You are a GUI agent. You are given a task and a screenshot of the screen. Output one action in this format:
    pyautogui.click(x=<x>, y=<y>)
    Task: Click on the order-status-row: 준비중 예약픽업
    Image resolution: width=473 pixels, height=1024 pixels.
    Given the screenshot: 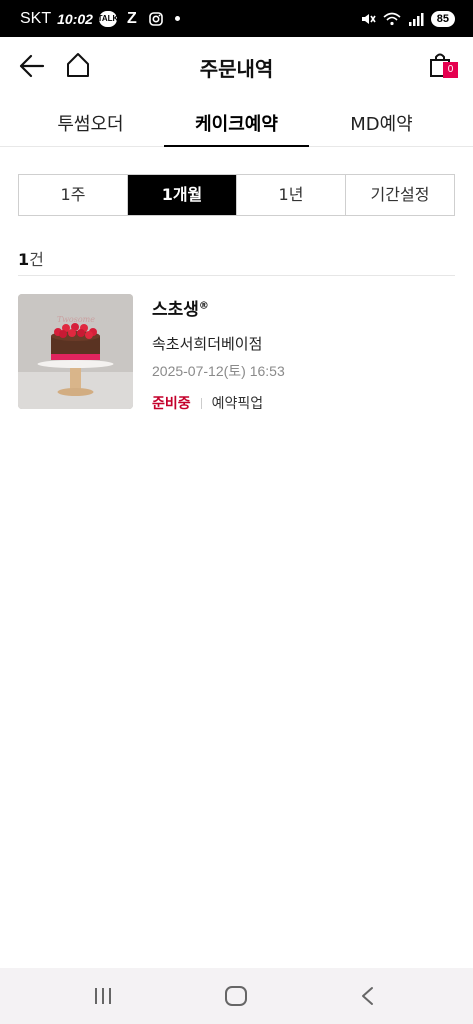 What is the action you would take?
    pyautogui.click(x=218, y=403)
    